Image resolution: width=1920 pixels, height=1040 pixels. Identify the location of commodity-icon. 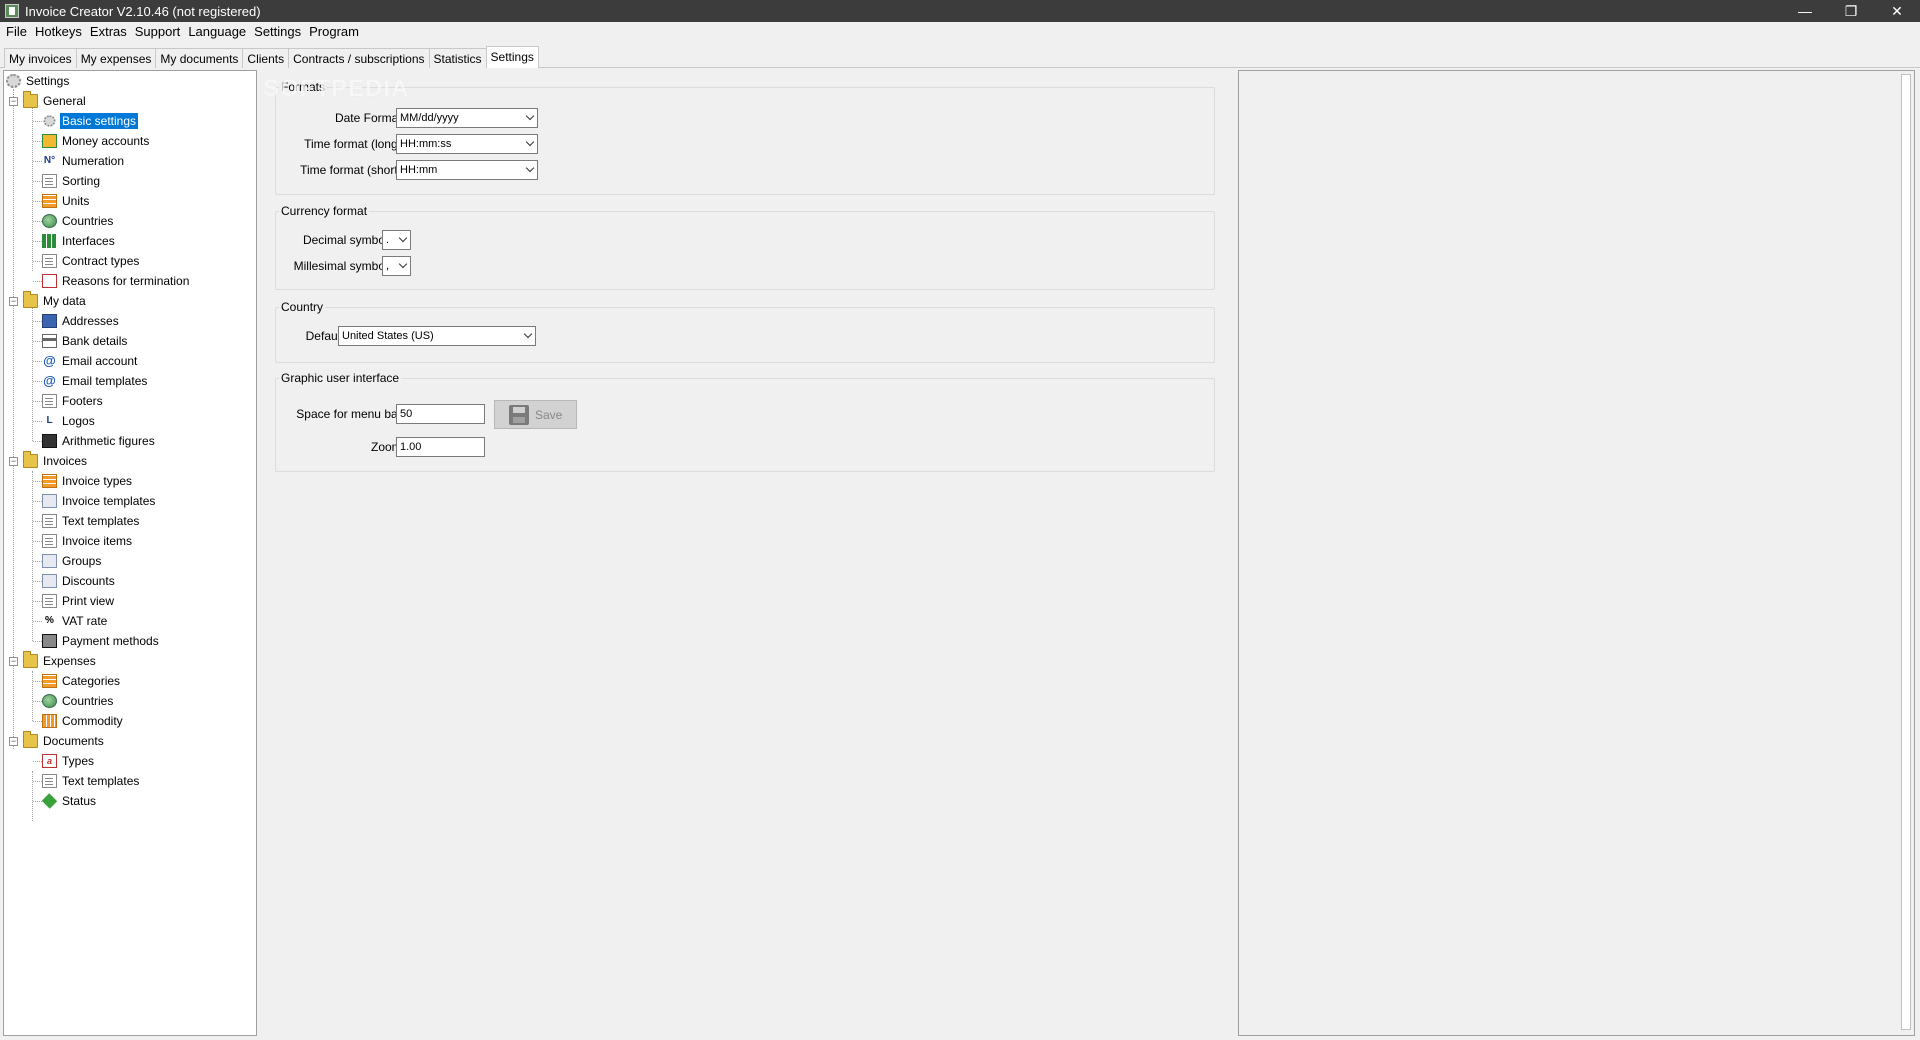
(49, 721).